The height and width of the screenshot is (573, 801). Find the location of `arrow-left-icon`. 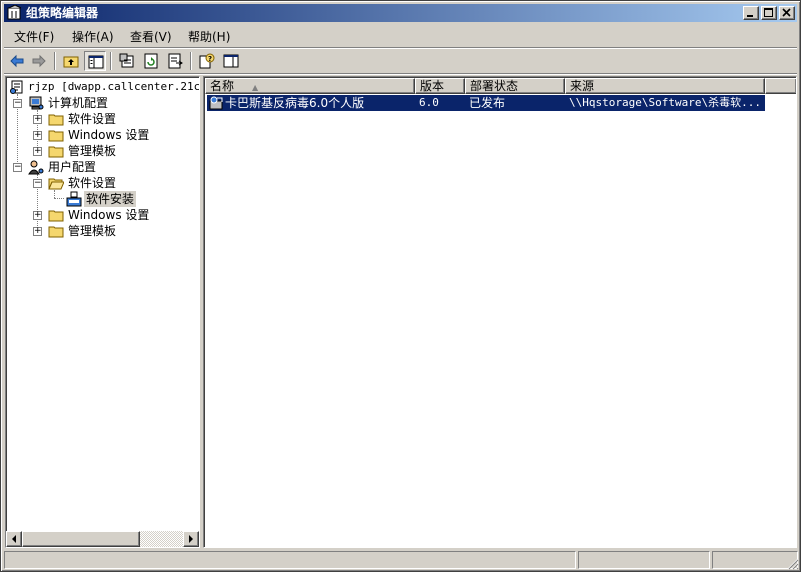

arrow-left-icon is located at coordinates (14, 539).